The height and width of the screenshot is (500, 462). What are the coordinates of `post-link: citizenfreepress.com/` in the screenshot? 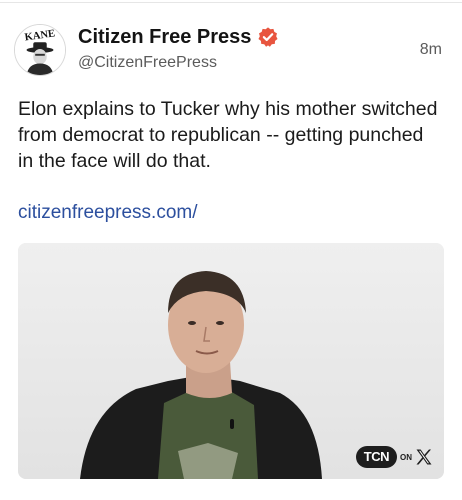 It's located at (108, 213).